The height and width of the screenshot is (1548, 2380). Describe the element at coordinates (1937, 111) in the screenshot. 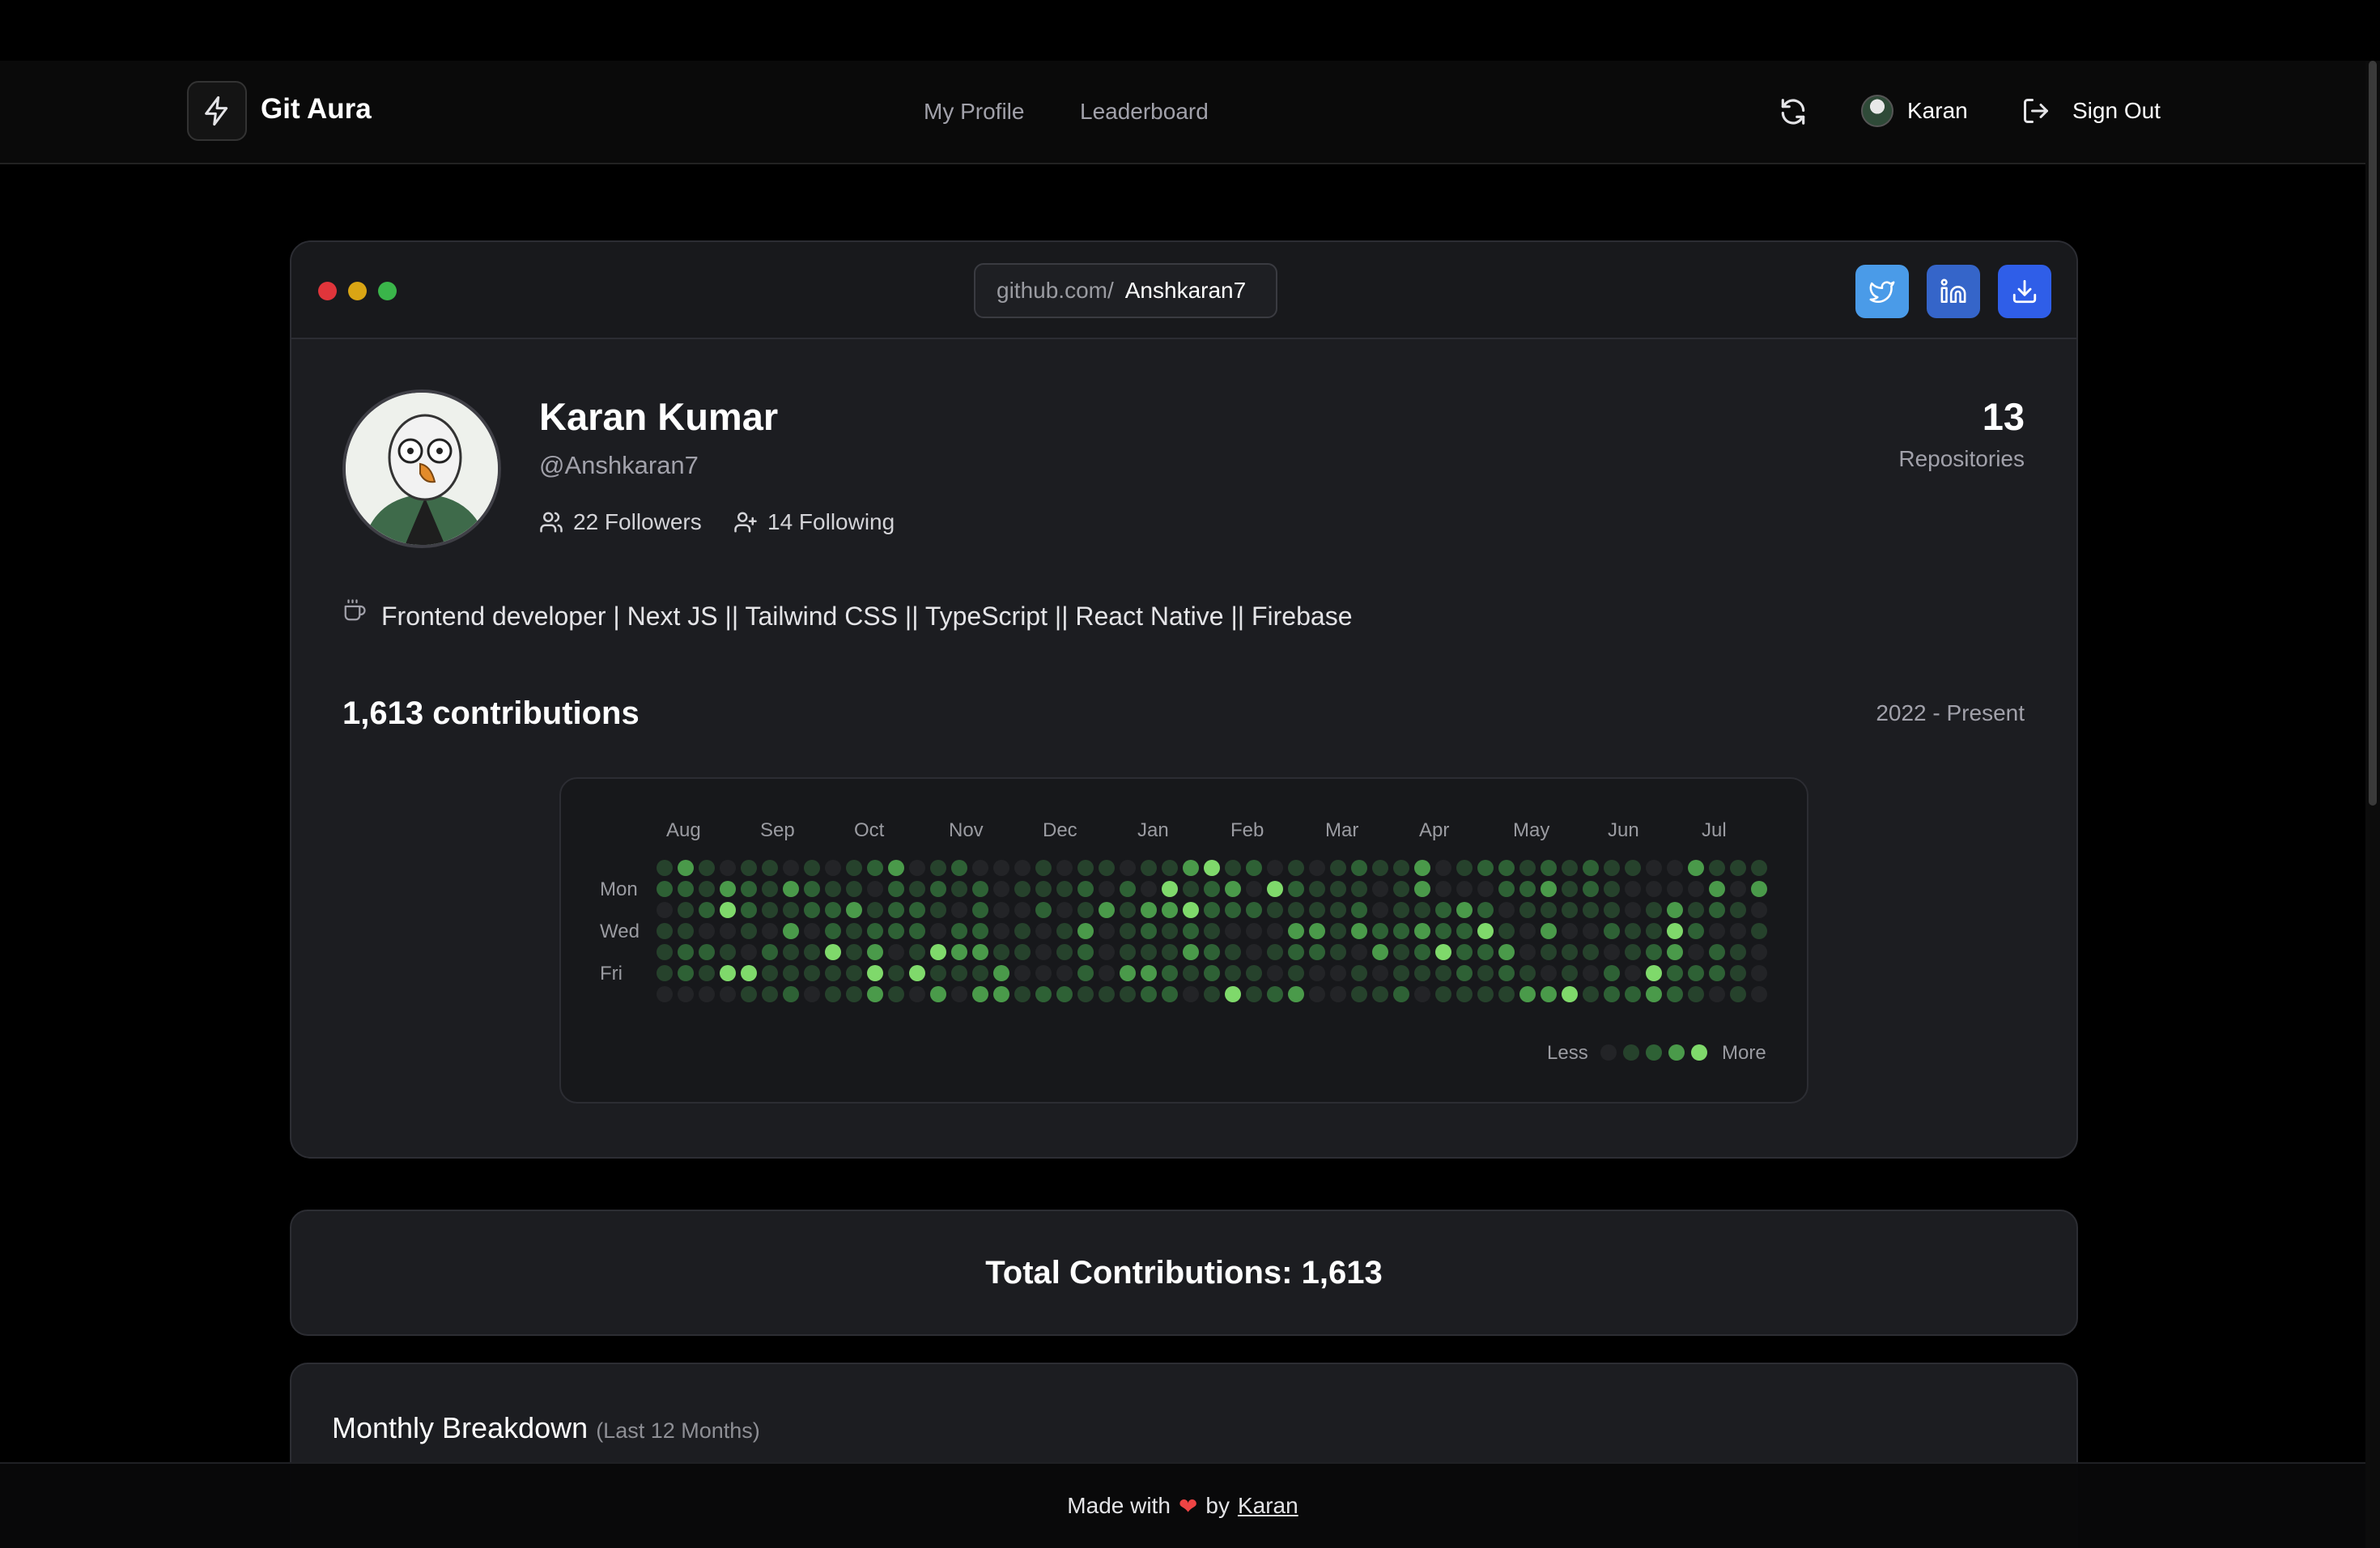

I see `user-name: Karan` at that location.